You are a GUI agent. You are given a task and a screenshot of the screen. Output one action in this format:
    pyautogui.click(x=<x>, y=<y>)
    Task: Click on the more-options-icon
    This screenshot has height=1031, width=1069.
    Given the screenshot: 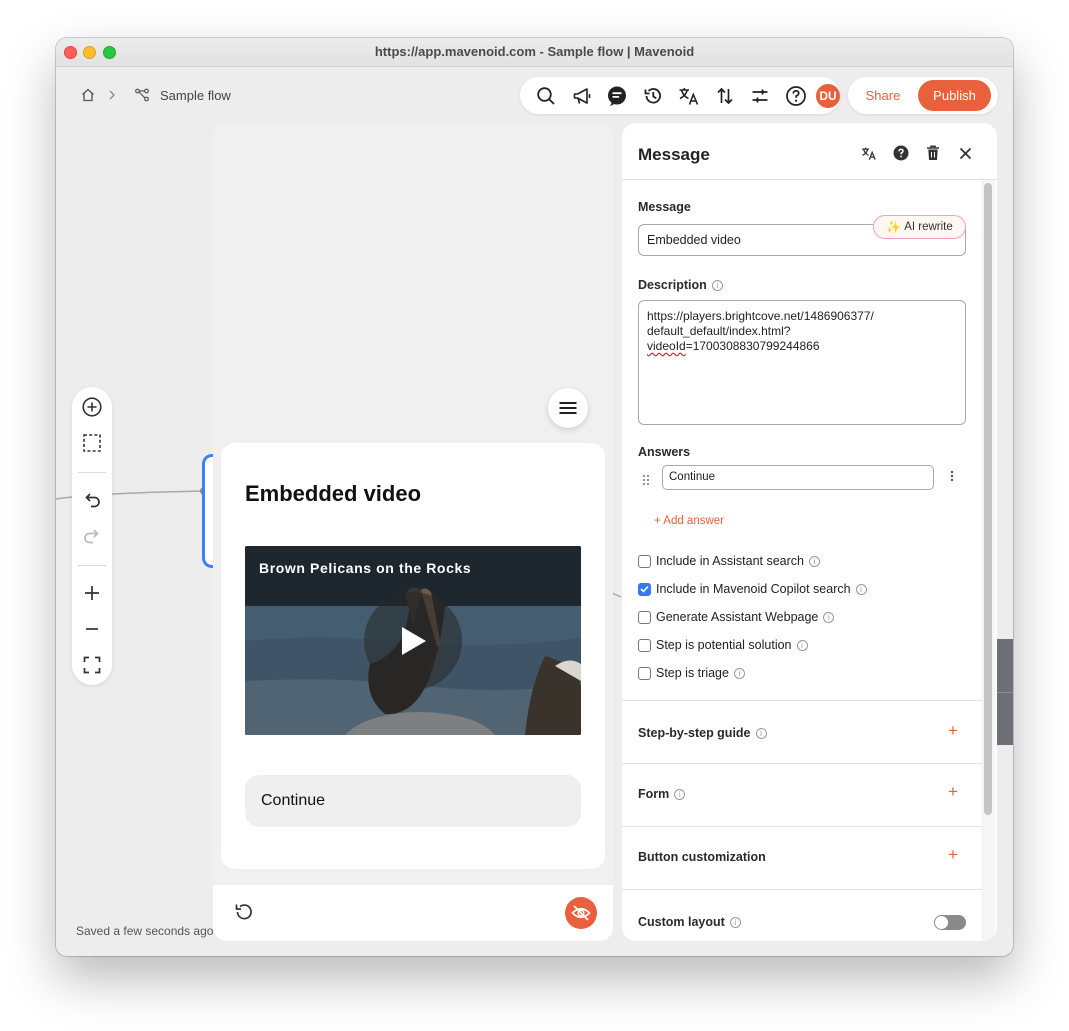 What is the action you would take?
    pyautogui.click(x=952, y=478)
    